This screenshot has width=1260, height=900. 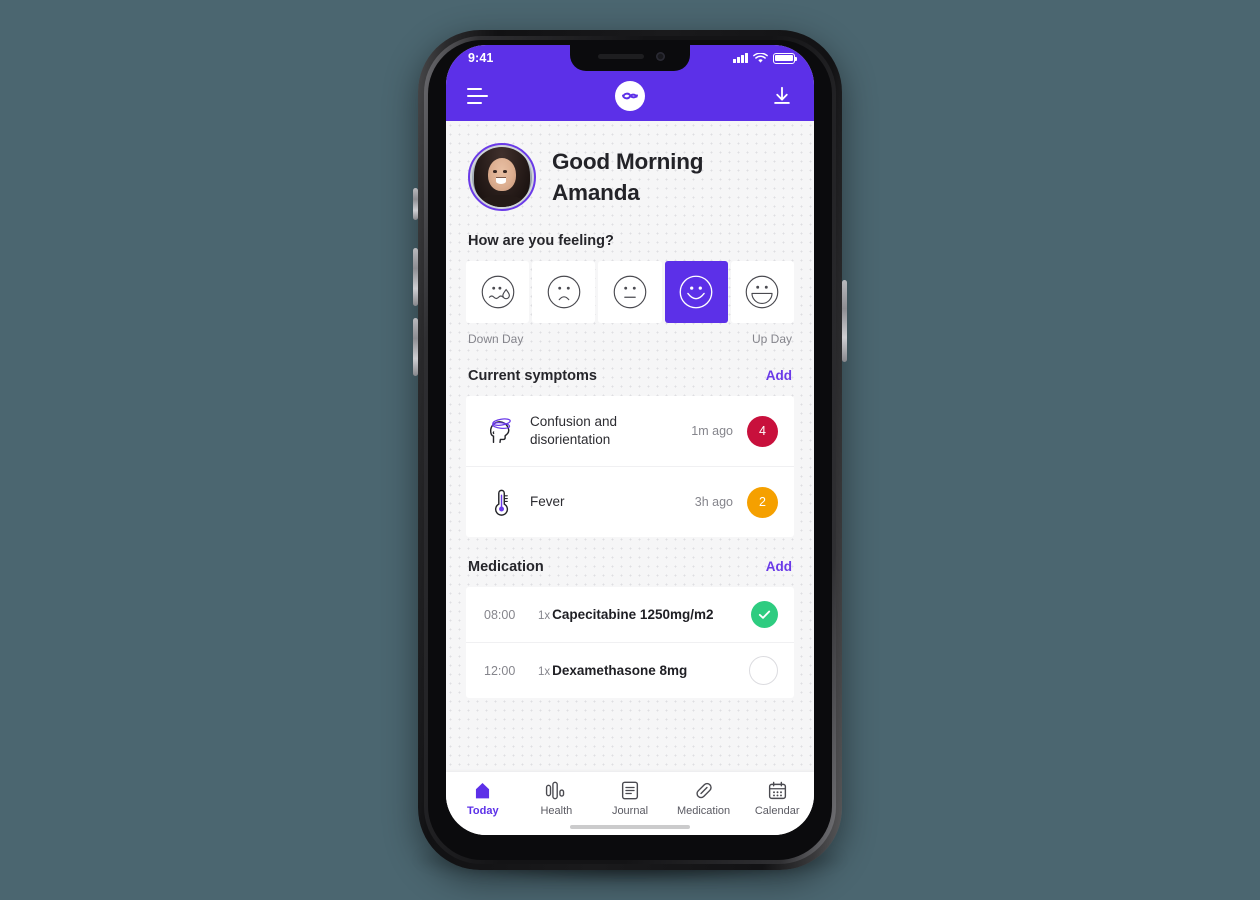 I want to click on table-row: 12:00 1x Dexamethasone 8mg, so click(x=630, y=670).